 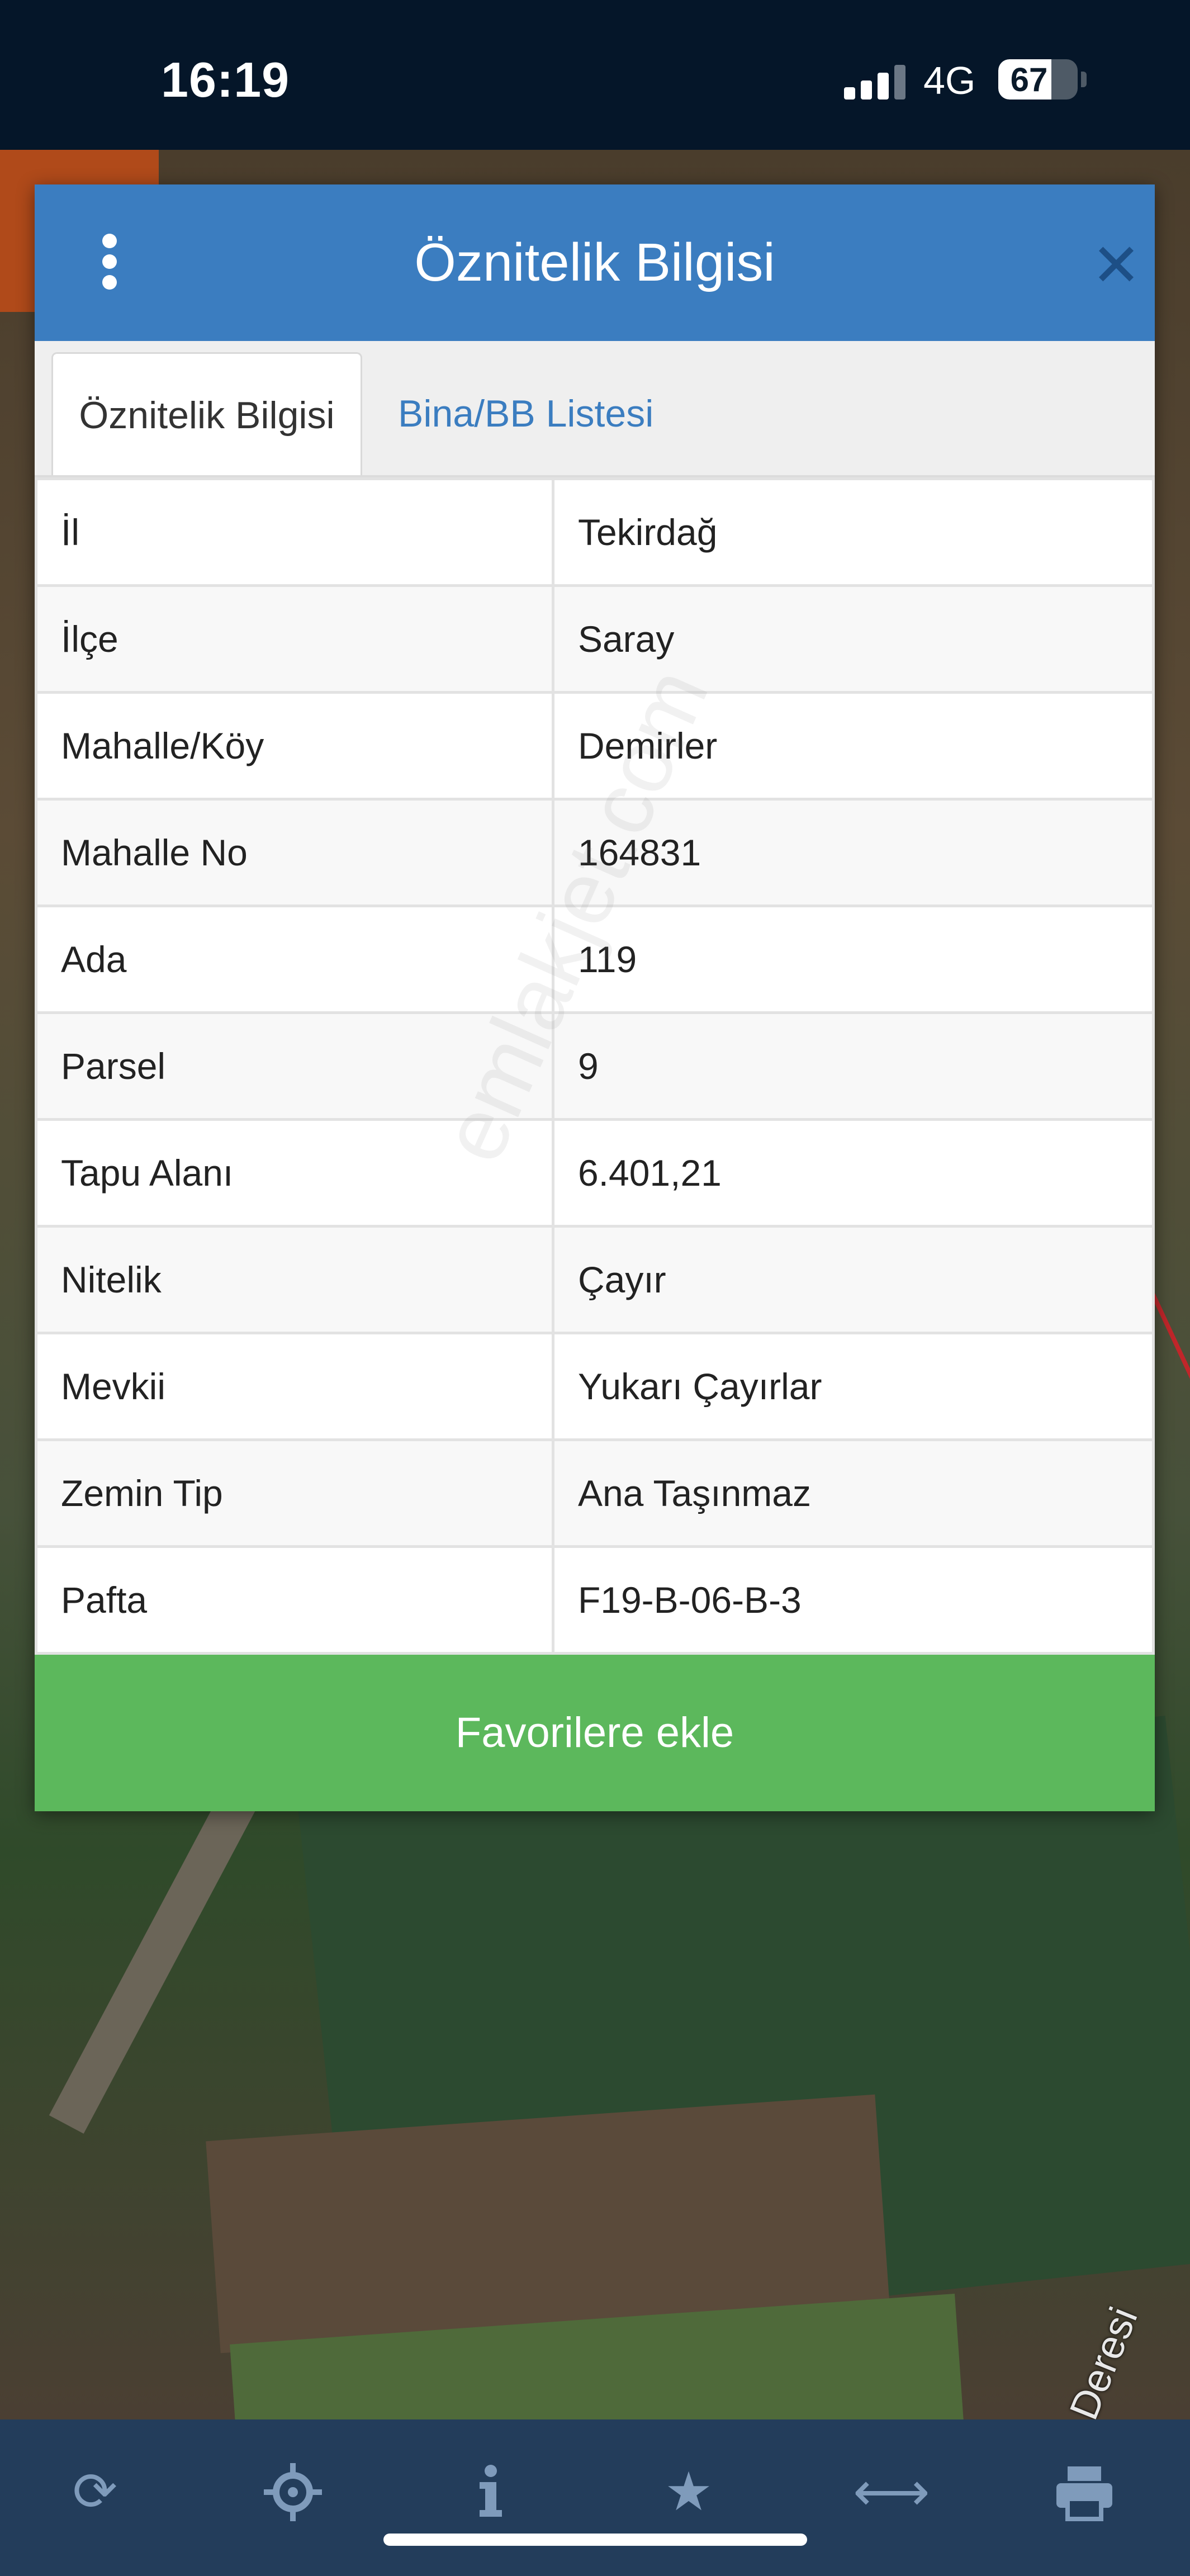 What do you see at coordinates (853, 532) in the screenshot?
I see `attribute-value: Tekirdağ` at bounding box center [853, 532].